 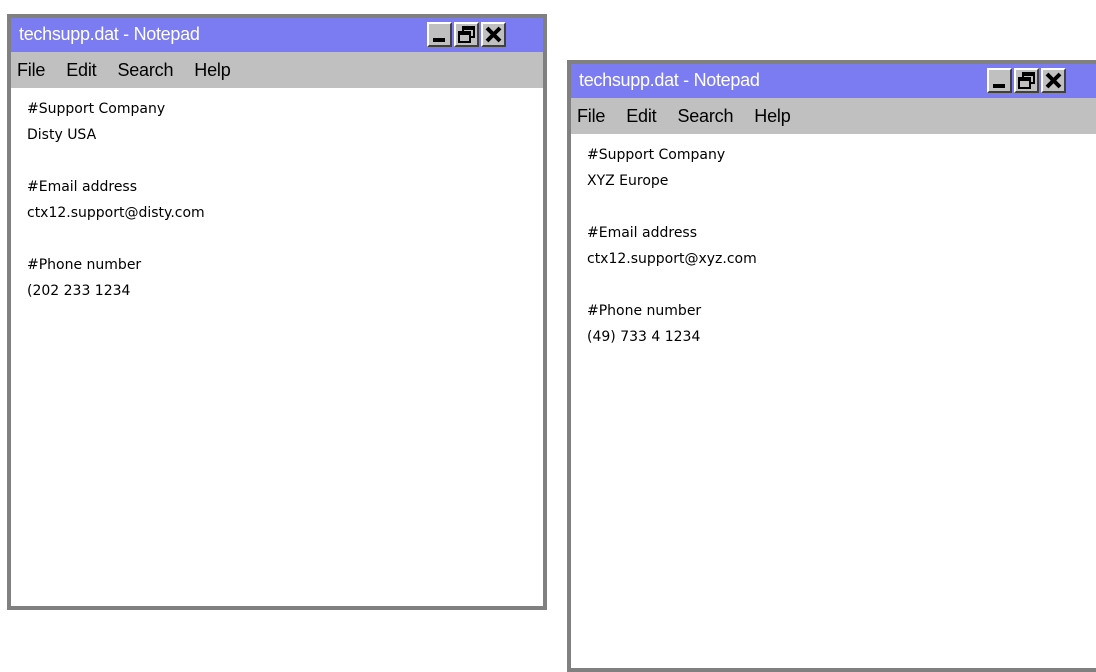 What do you see at coordinates (672, 259) in the screenshot?
I see `email-line: ctx12.support@xyz.com` at bounding box center [672, 259].